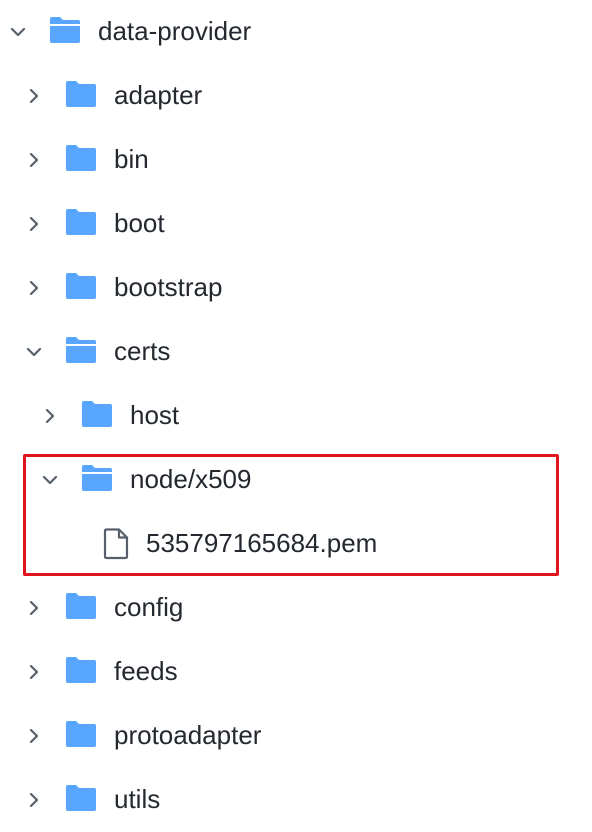 The width and height of the screenshot is (592, 832). What do you see at coordinates (296, 416) in the screenshot?
I see `tree-item-host: host` at bounding box center [296, 416].